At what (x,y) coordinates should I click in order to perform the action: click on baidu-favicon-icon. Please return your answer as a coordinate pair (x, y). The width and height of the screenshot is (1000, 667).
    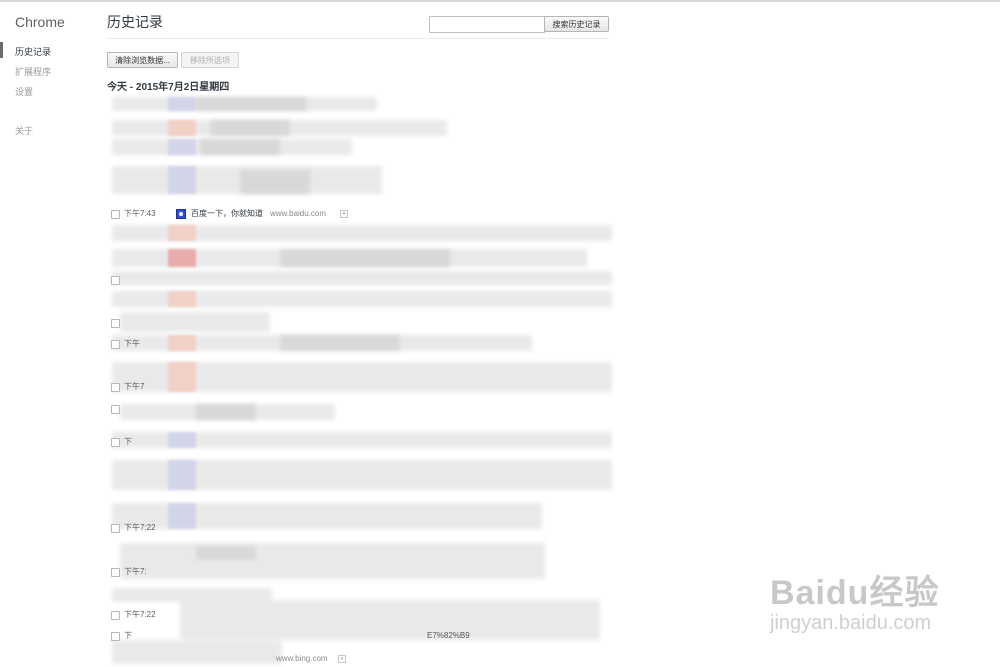
    Looking at the image, I should click on (181, 214).